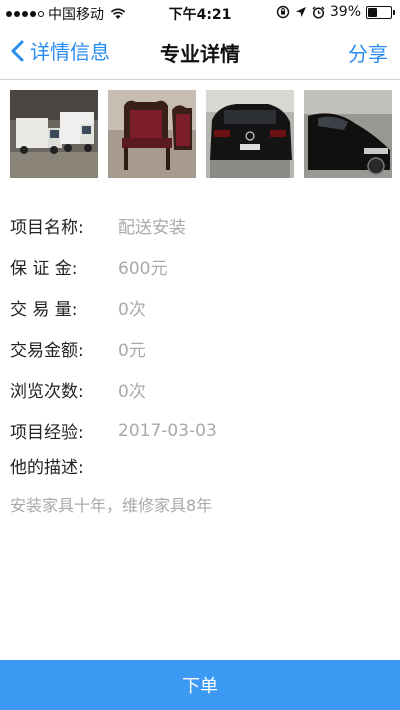  I want to click on description-label: 他的描述:, so click(47, 468).